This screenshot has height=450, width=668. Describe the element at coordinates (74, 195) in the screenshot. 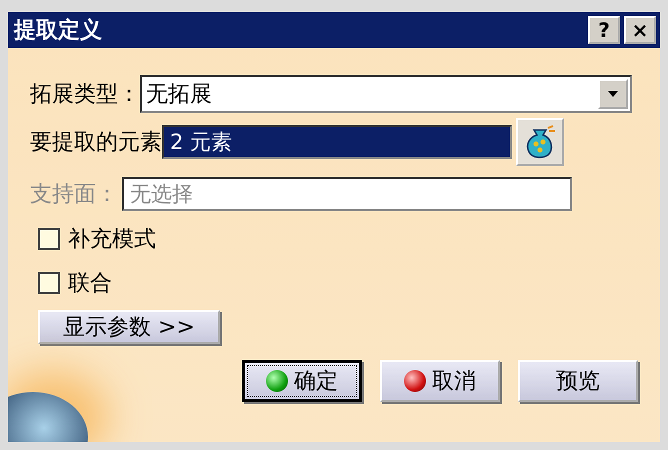

I see `field-label: 支持面：` at that location.